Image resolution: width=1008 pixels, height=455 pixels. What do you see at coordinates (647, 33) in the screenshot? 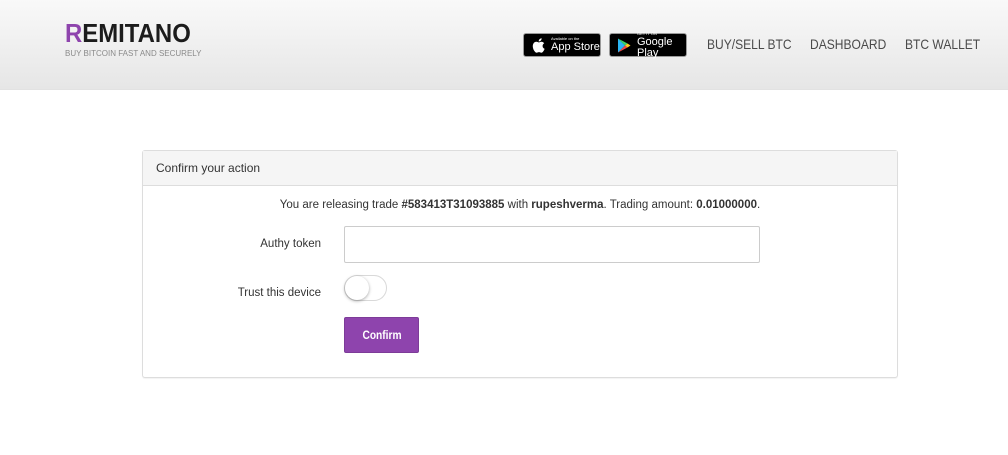
I see `google-play-small-text: GET IT ON` at bounding box center [647, 33].